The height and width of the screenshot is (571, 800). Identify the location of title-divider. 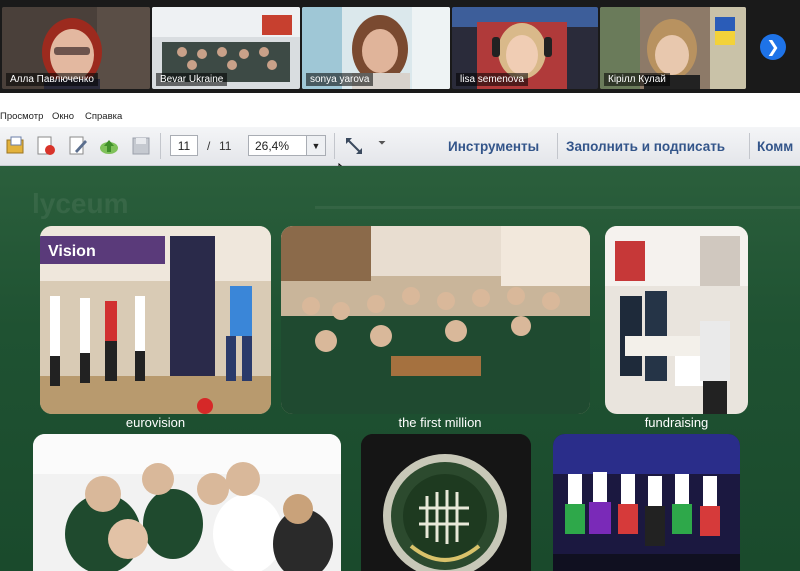
(557, 207).